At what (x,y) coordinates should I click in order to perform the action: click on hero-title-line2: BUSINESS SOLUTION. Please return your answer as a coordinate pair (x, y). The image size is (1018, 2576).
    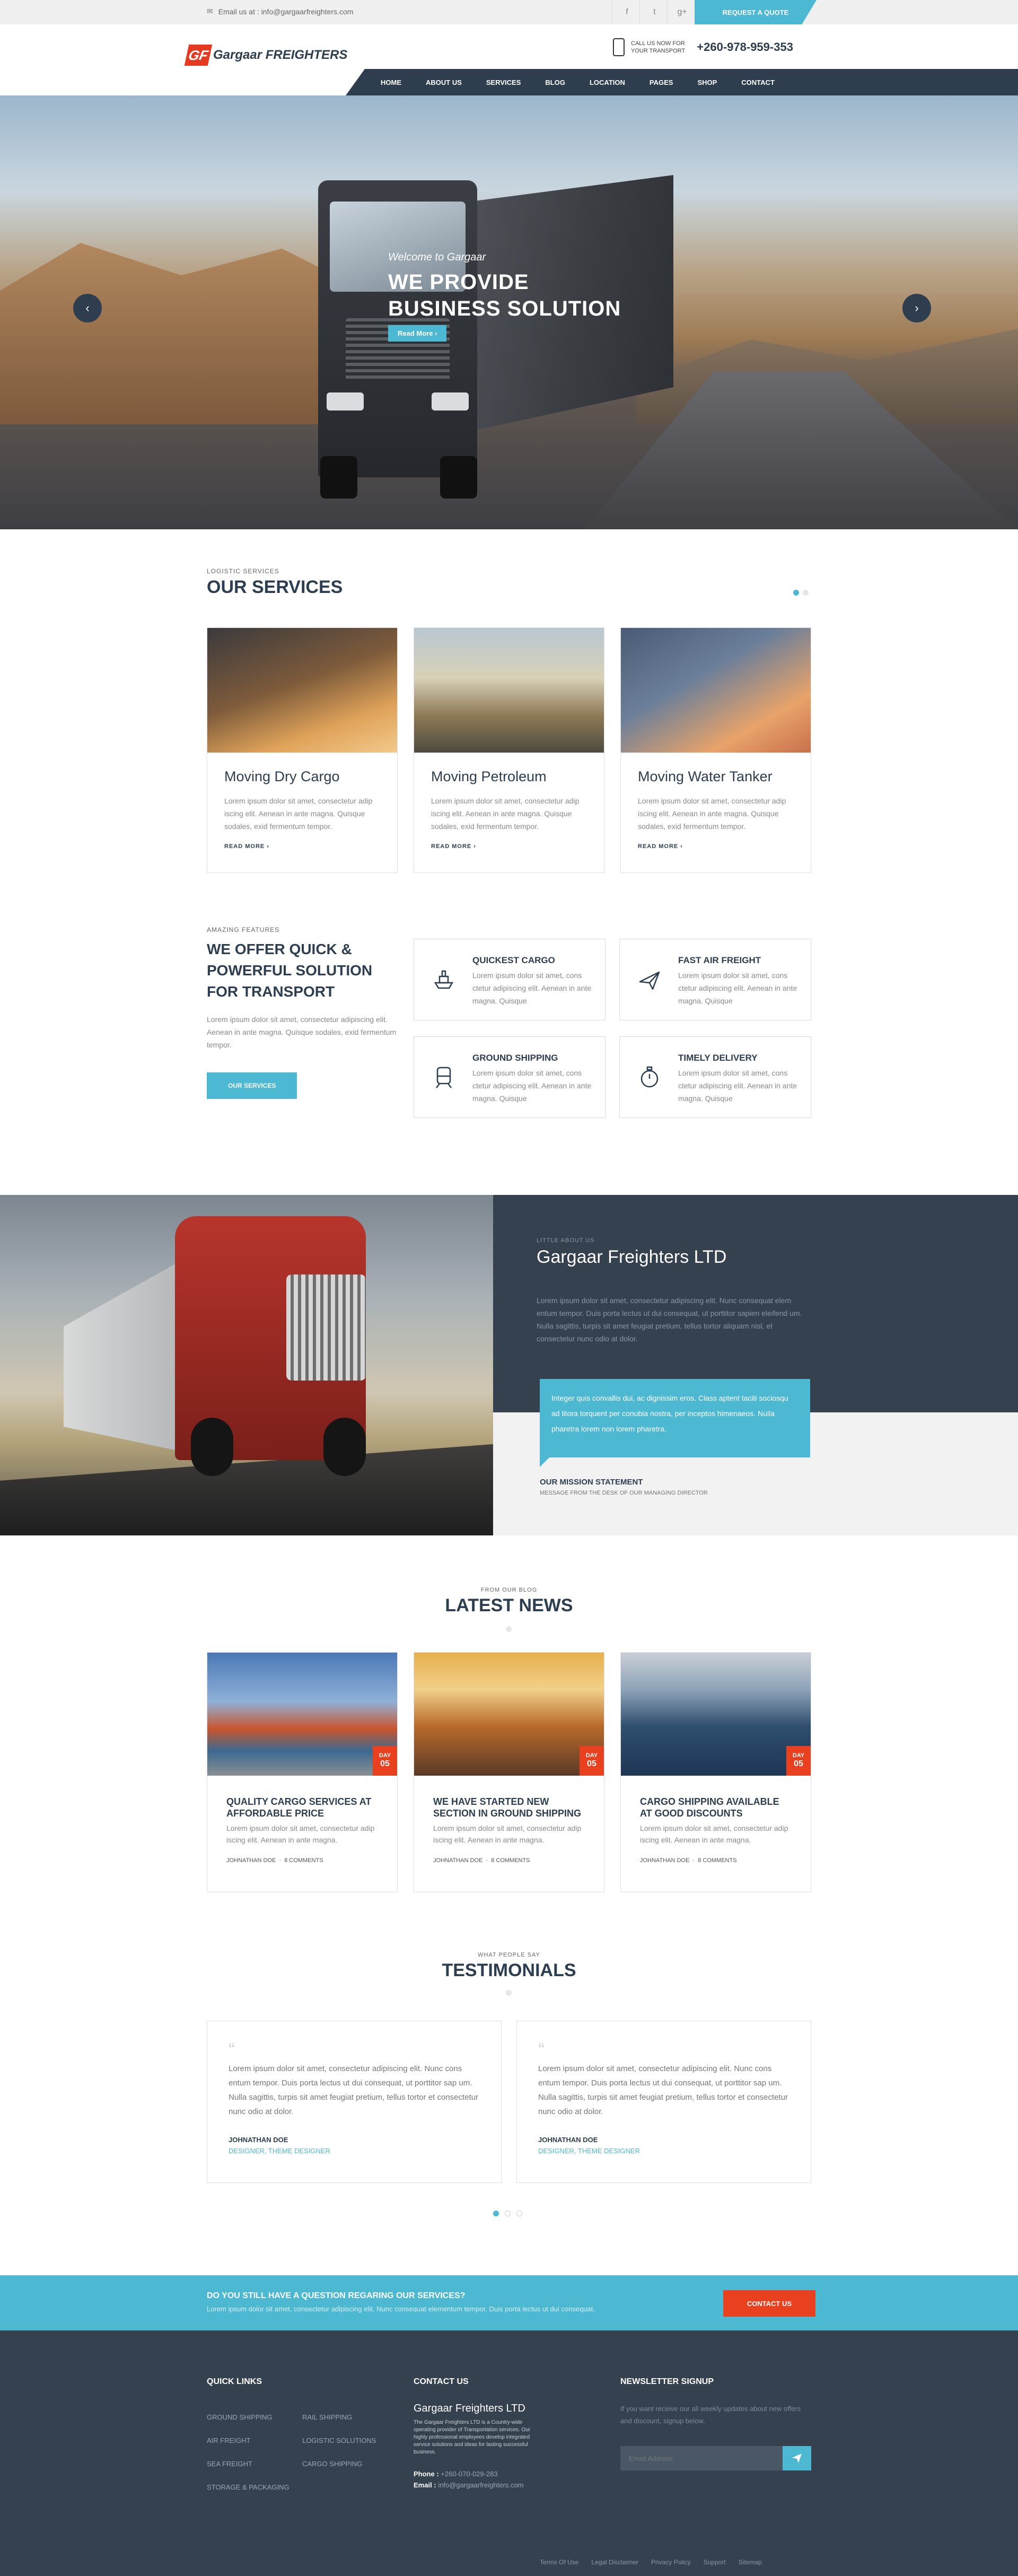
    Looking at the image, I should click on (504, 308).